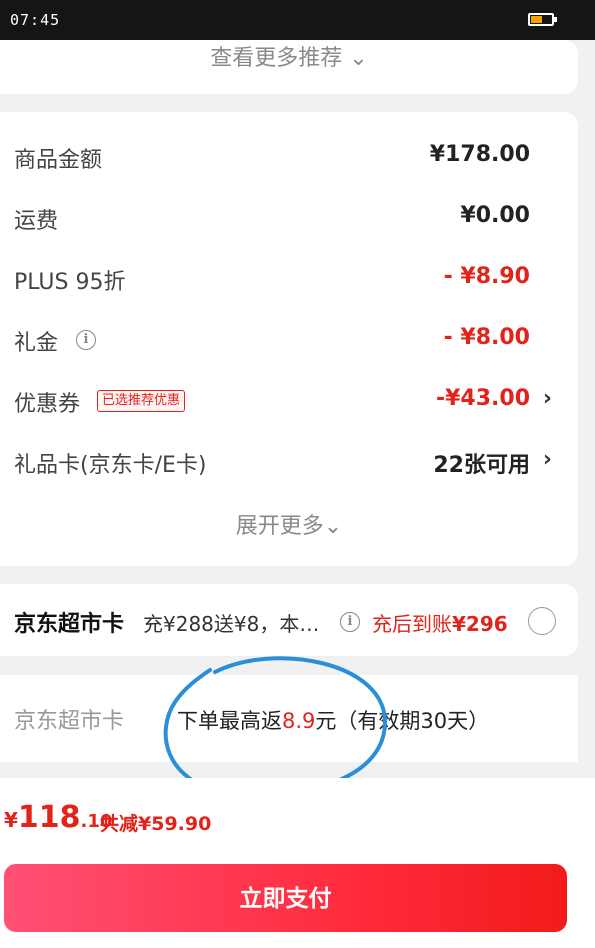 The width and height of the screenshot is (595, 948). Describe the element at coordinates (69, 721) in the screenshot. I see `rebate-label: 京东超市卡` at that location.